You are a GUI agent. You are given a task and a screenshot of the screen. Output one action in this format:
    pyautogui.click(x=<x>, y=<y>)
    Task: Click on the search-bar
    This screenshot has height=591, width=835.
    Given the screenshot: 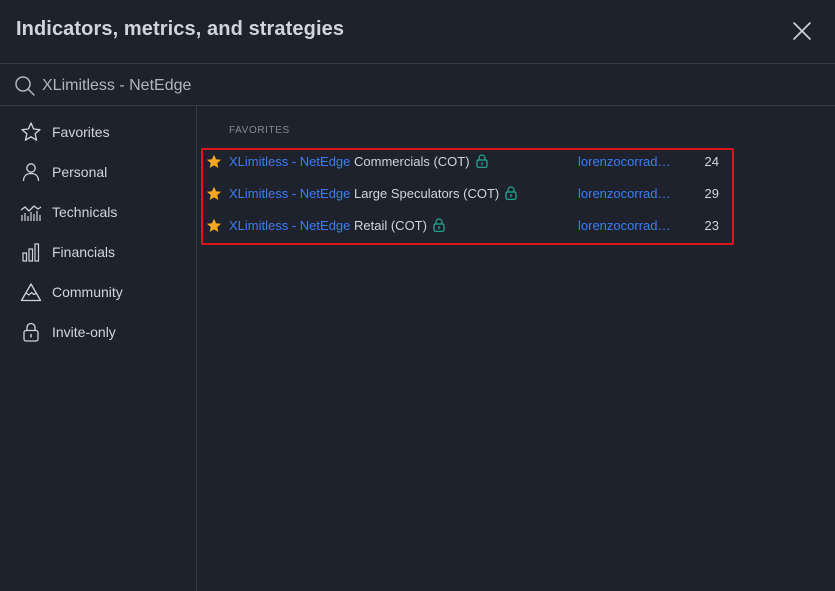 What is the action you would take?
    pyautogui.click(x=417, y=85)
    